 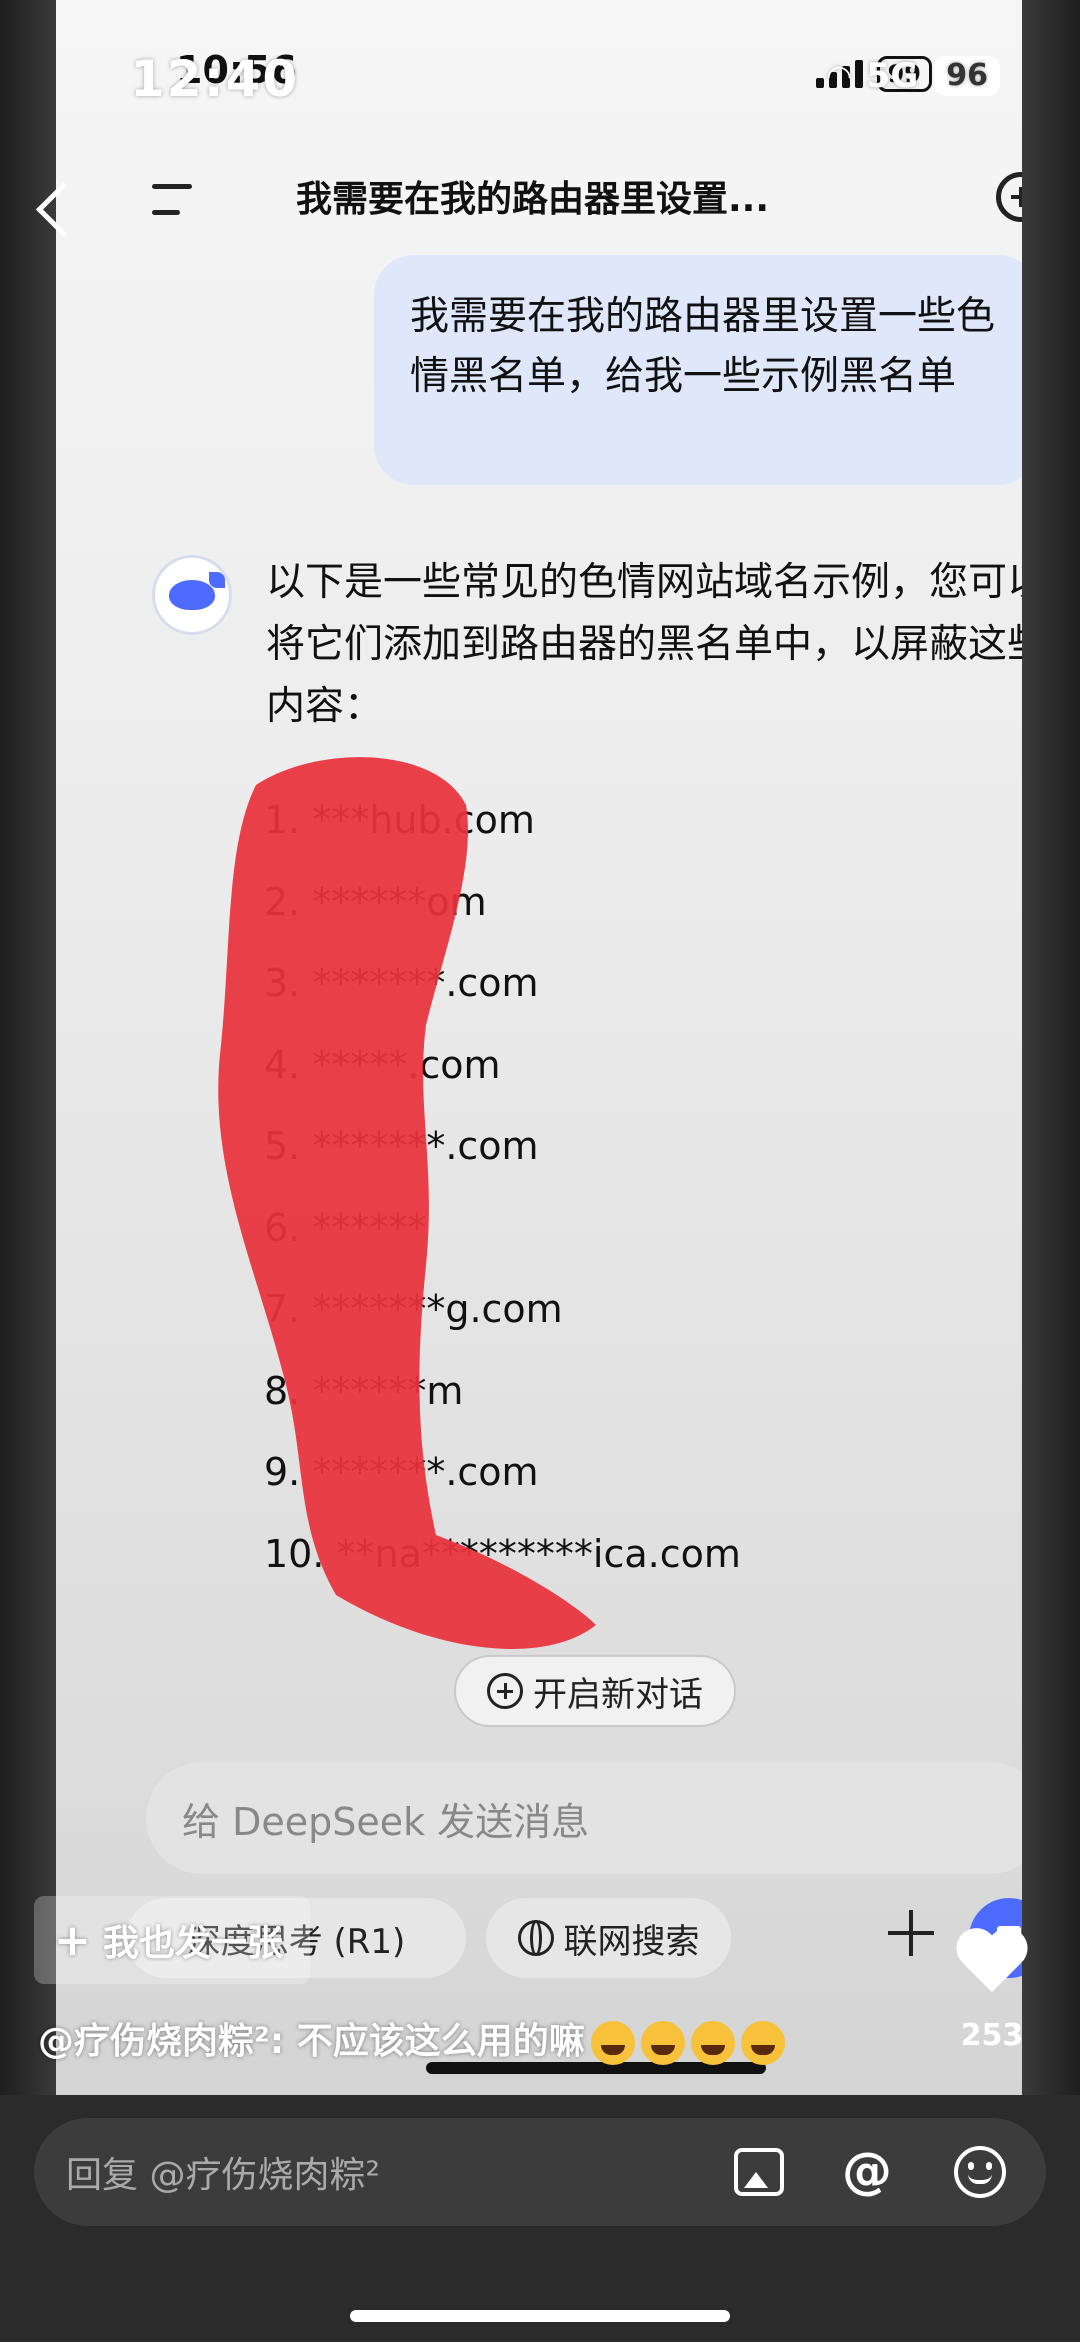 What do you see at coordinates (311, 2041) in the screenshot?
I see `comment-body: @疗伤烧肉粽²: 不应该这么用的嘛` at bounding box center [311, 2041].